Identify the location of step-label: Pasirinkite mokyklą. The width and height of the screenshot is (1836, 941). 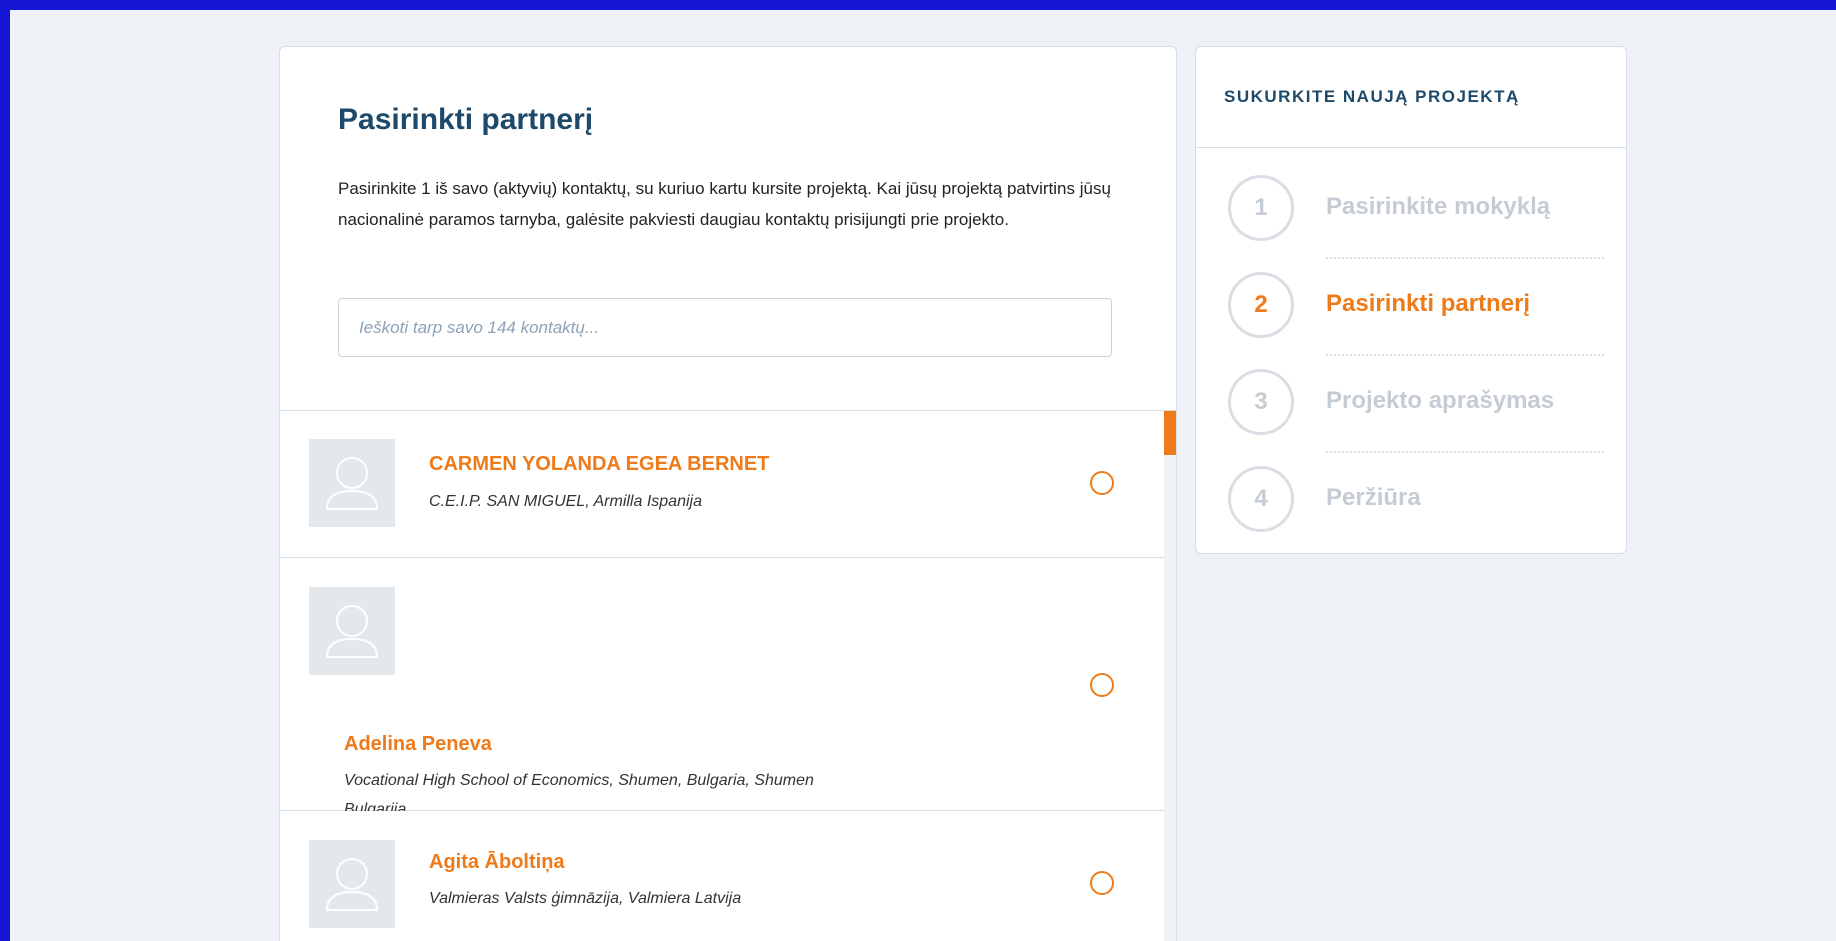
(1438, 206).